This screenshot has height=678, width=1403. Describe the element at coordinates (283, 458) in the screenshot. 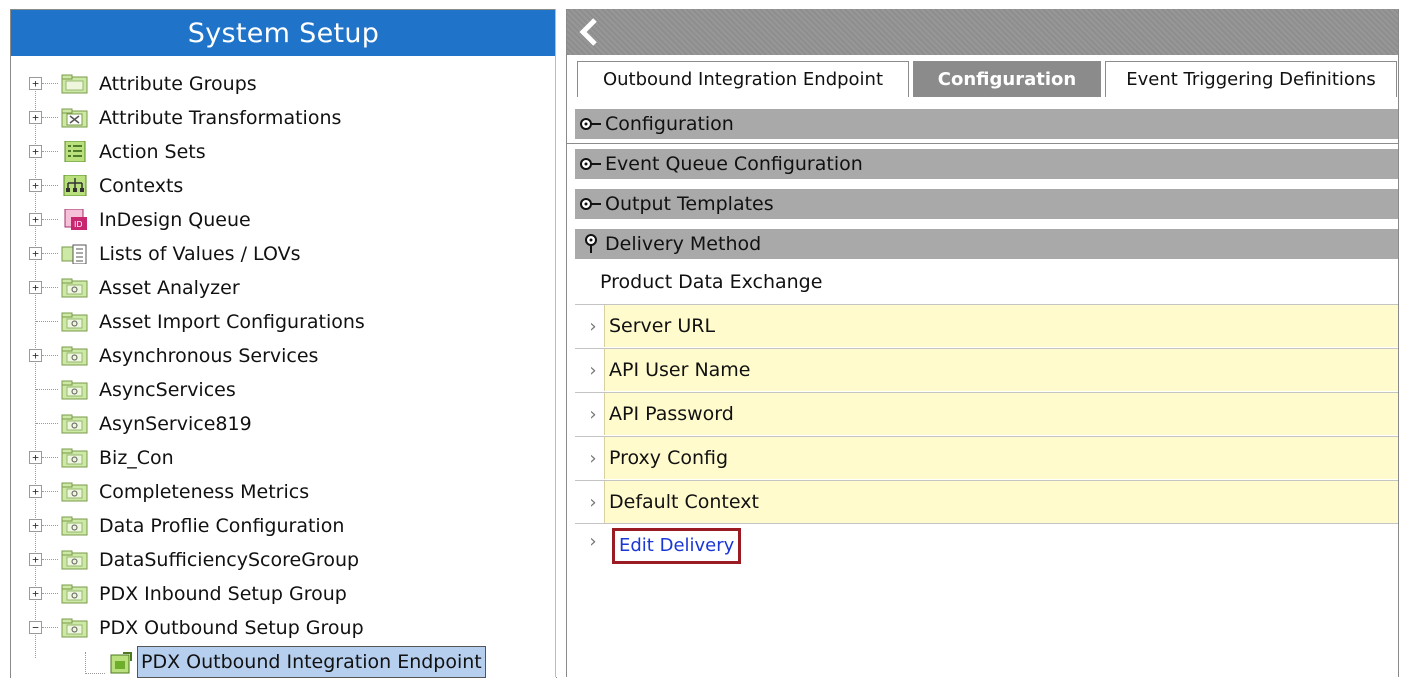

I see `tree-item-biz-con: + Biz_Con` at that location.